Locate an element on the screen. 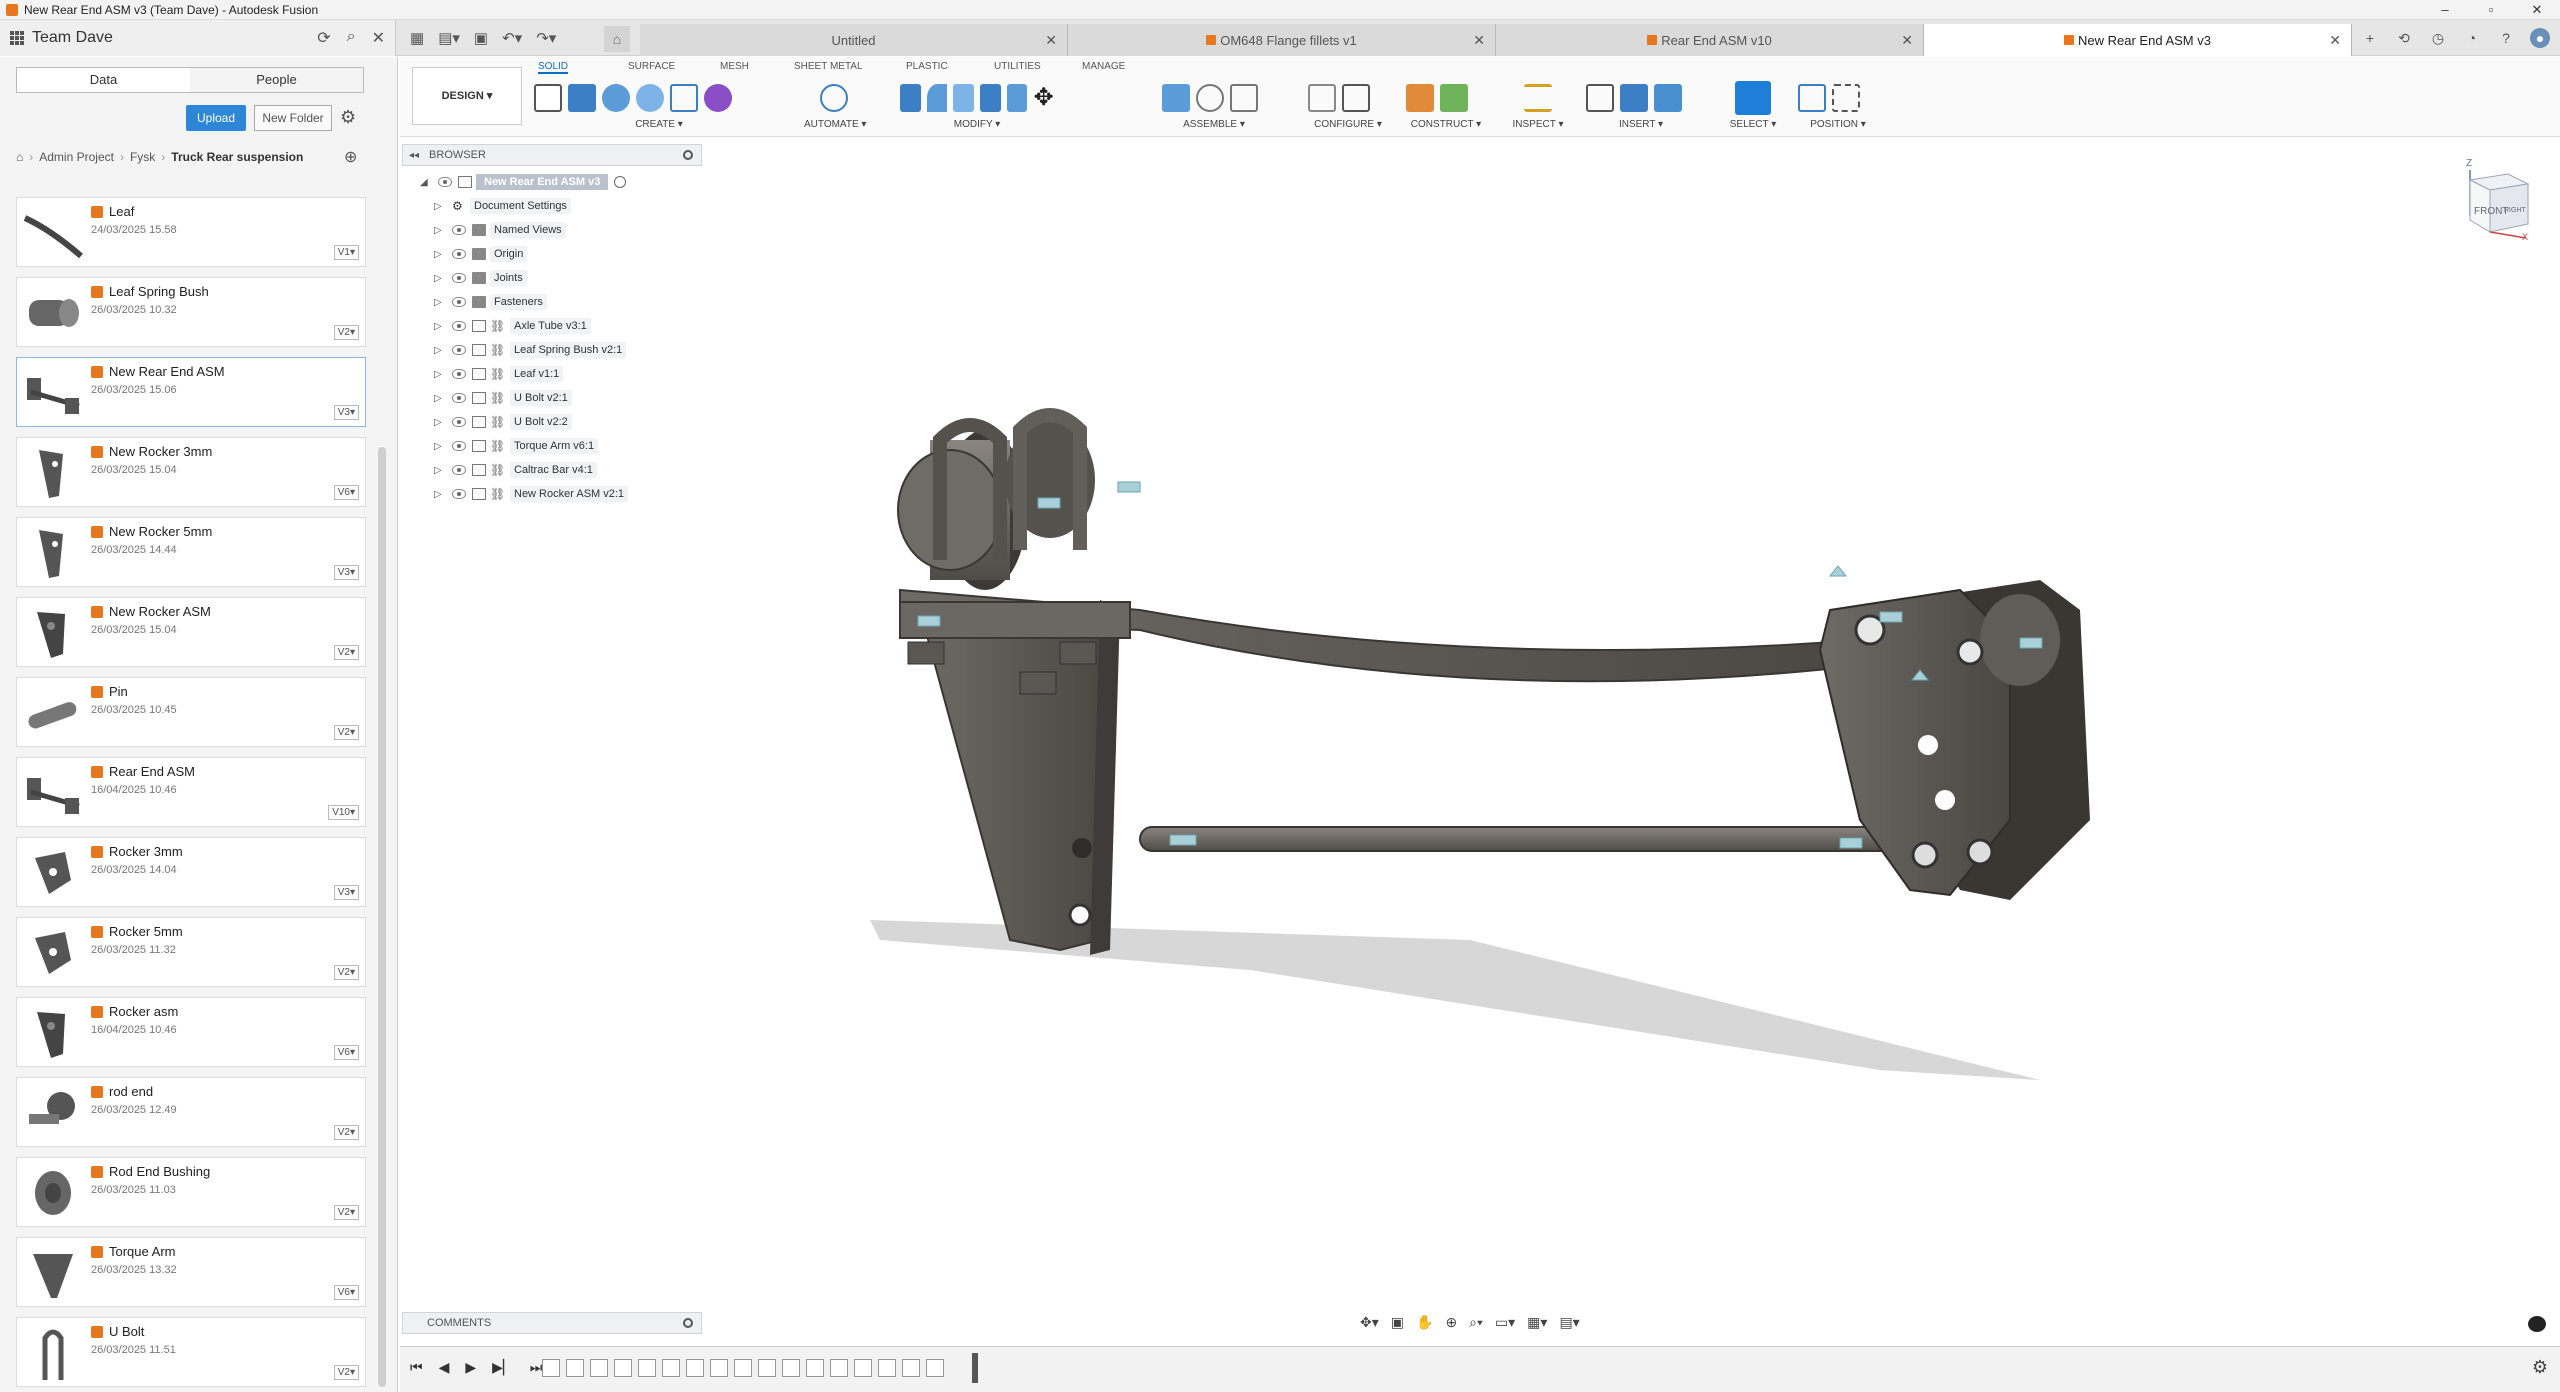 The height and width of the screenshot is (1392, 2560). tab-manage: MANAGE is located at coordinates (1103, 66).